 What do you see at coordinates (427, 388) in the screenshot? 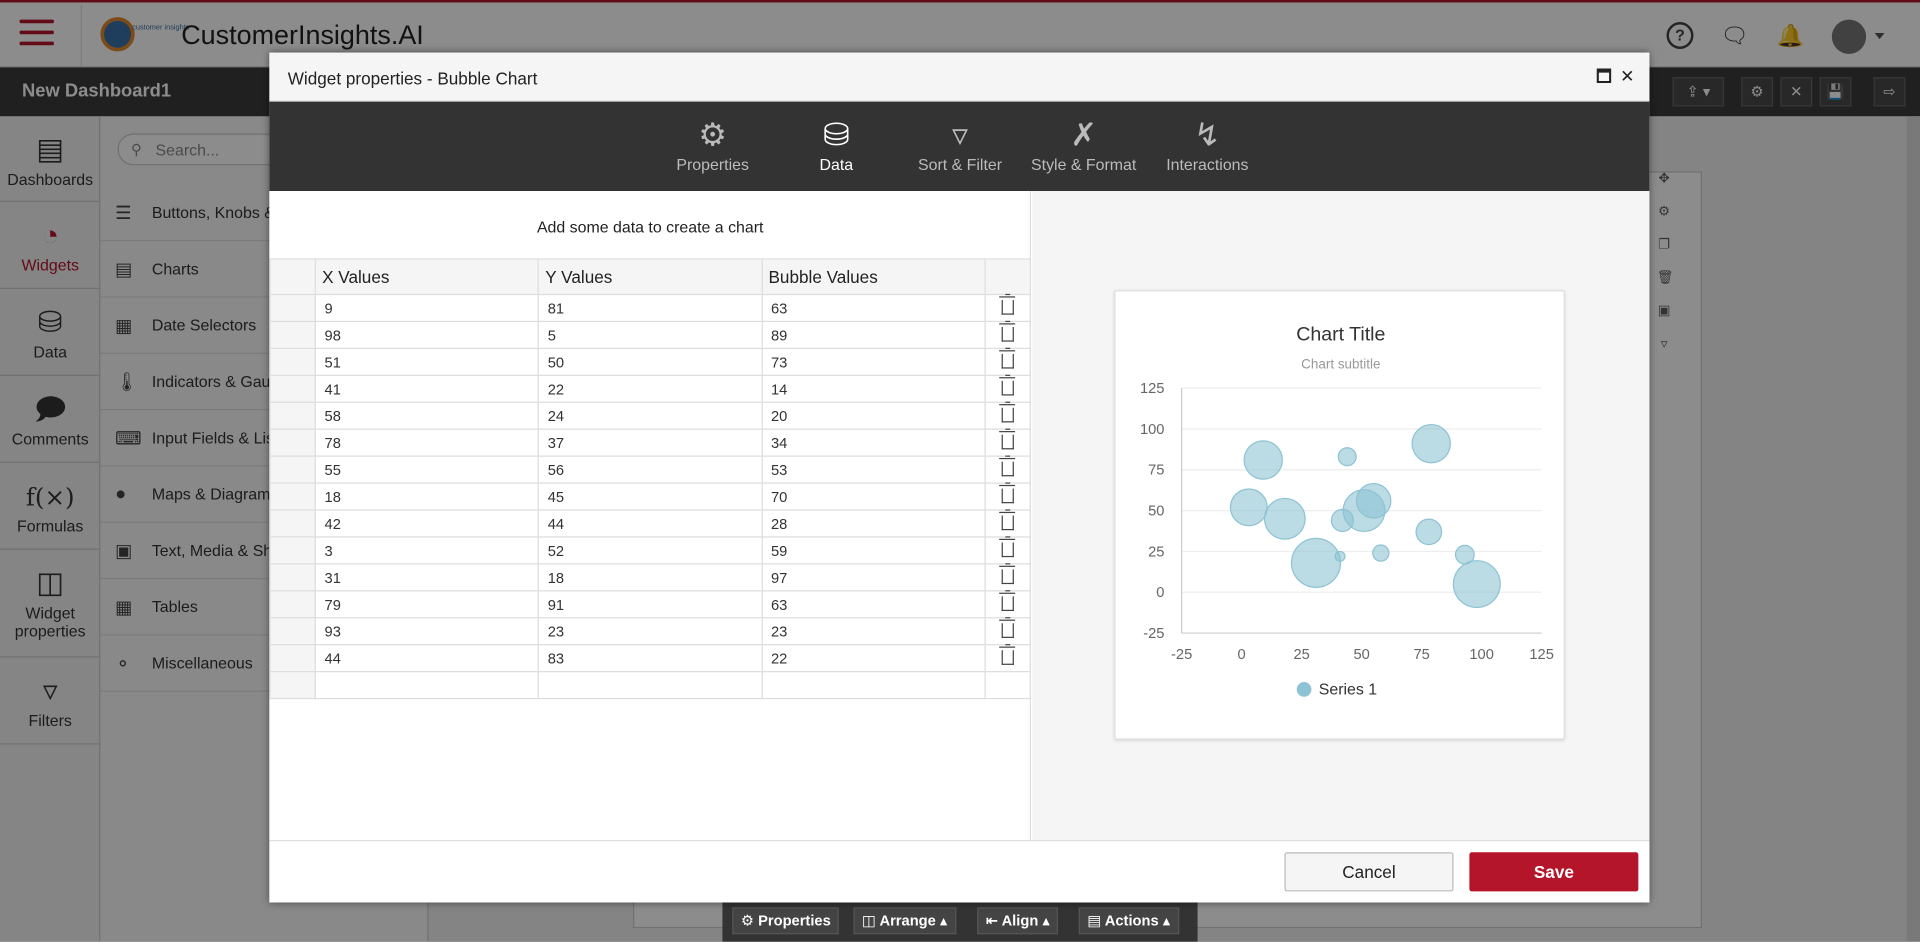
I see `x-value-cell: 41` at bounding box center [427, 388].